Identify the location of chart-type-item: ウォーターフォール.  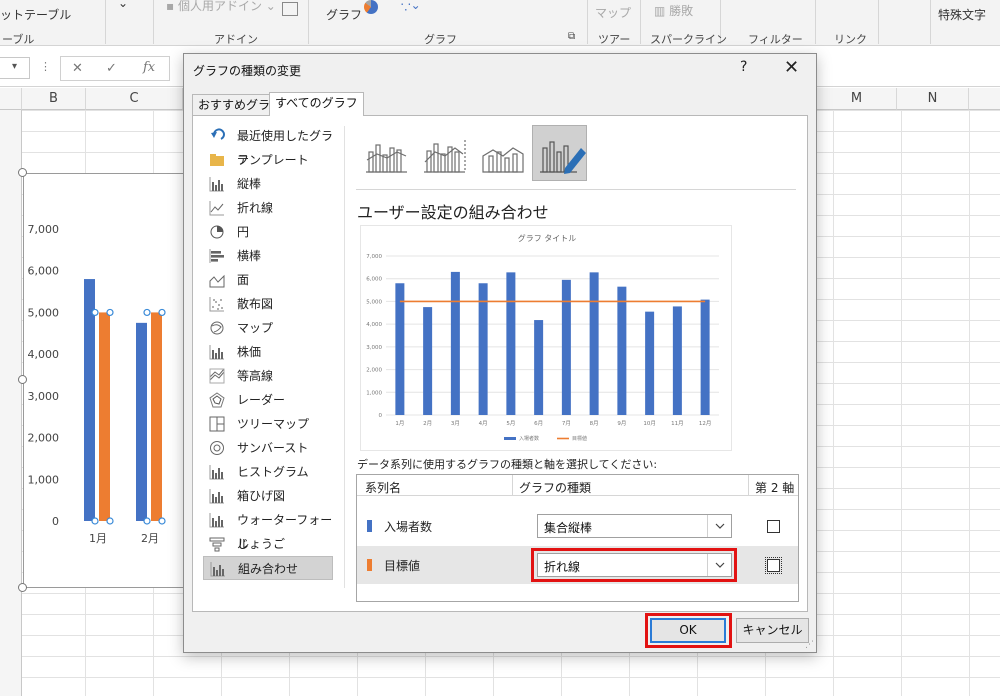
(268, 529).